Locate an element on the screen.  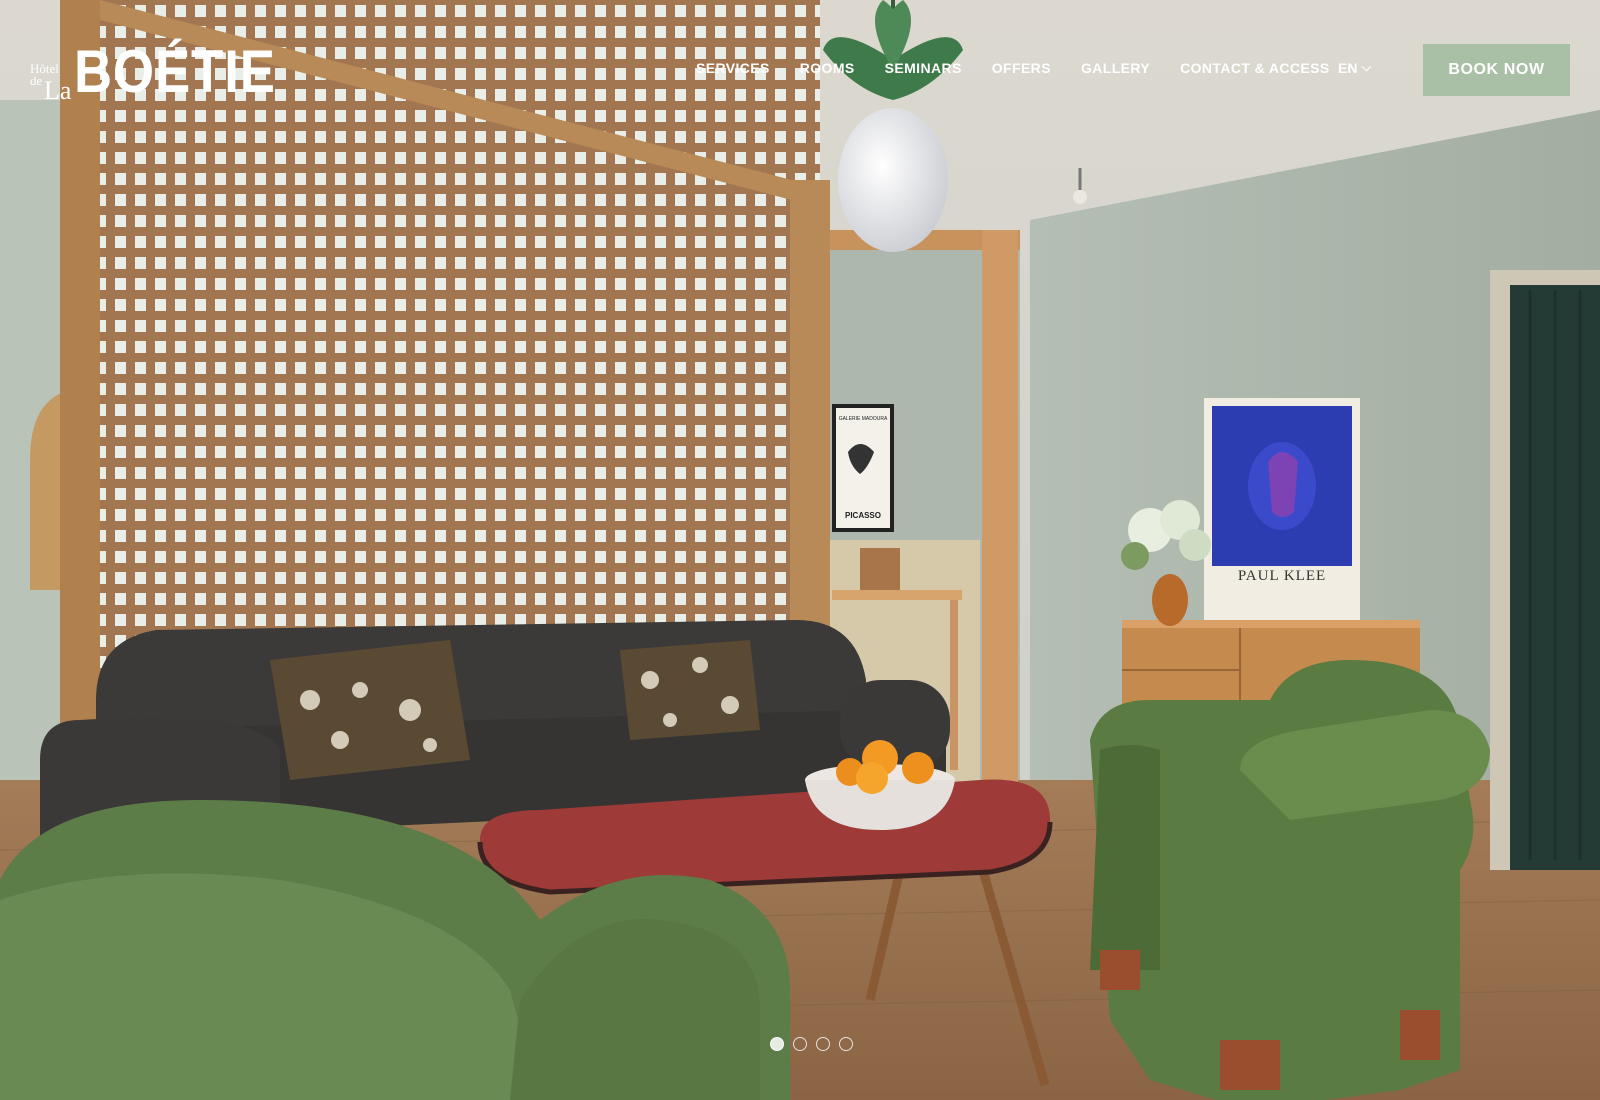
hotel-logo: Hôtel de La BOÉTIE is located at coordinates (152, 73).